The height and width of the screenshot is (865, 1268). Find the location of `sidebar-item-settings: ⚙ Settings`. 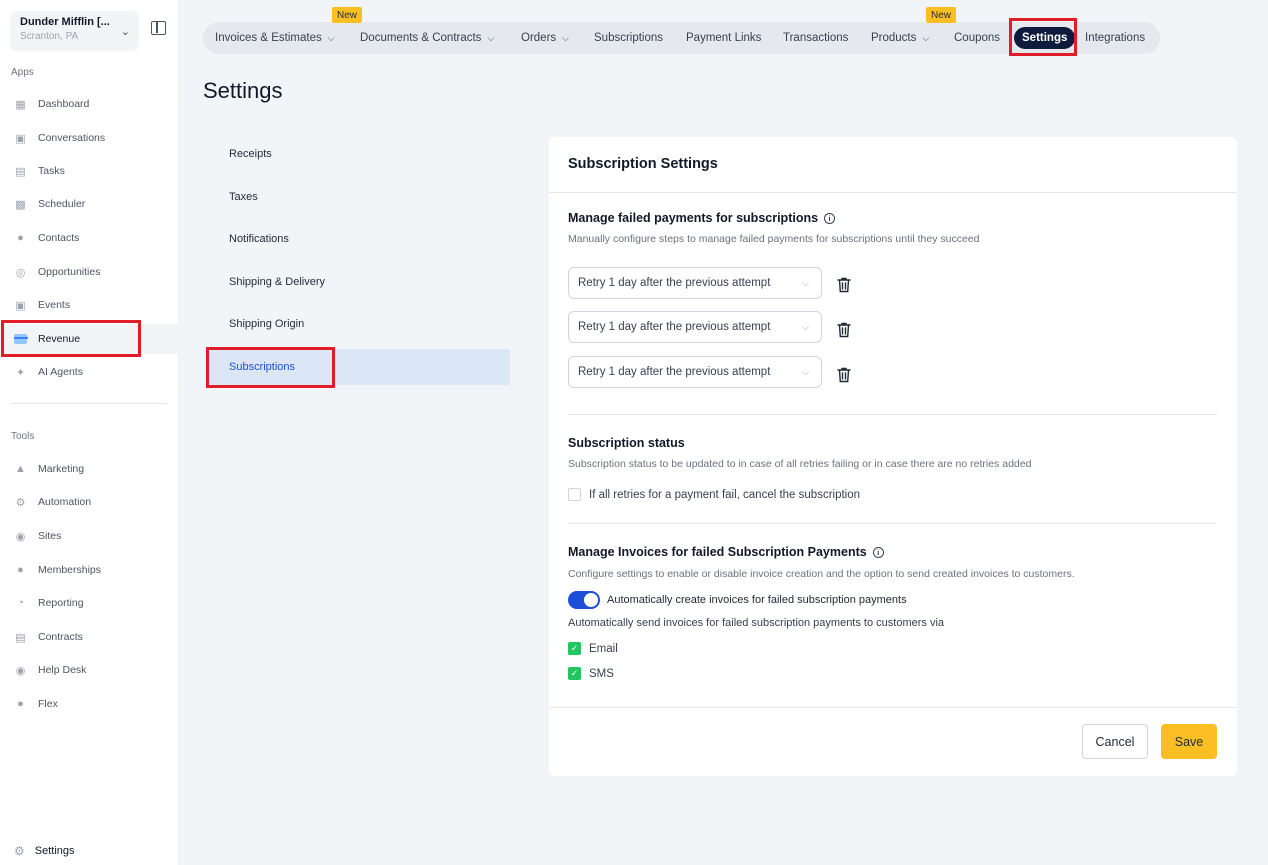

sidebar-item-settings: ⚙ Settings is located at coordinates (44, 851).